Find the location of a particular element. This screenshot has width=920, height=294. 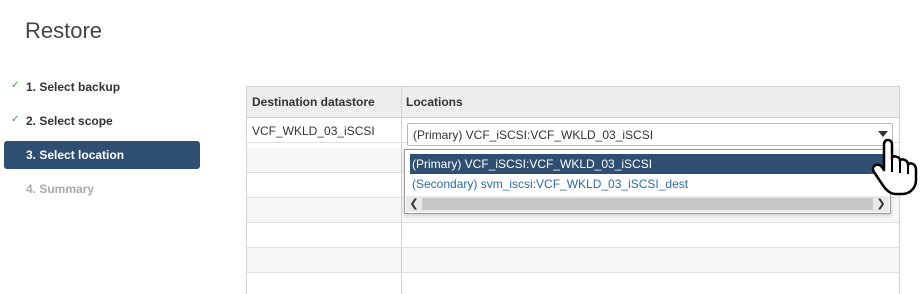

column-divider is located at coordinates (401, 190).